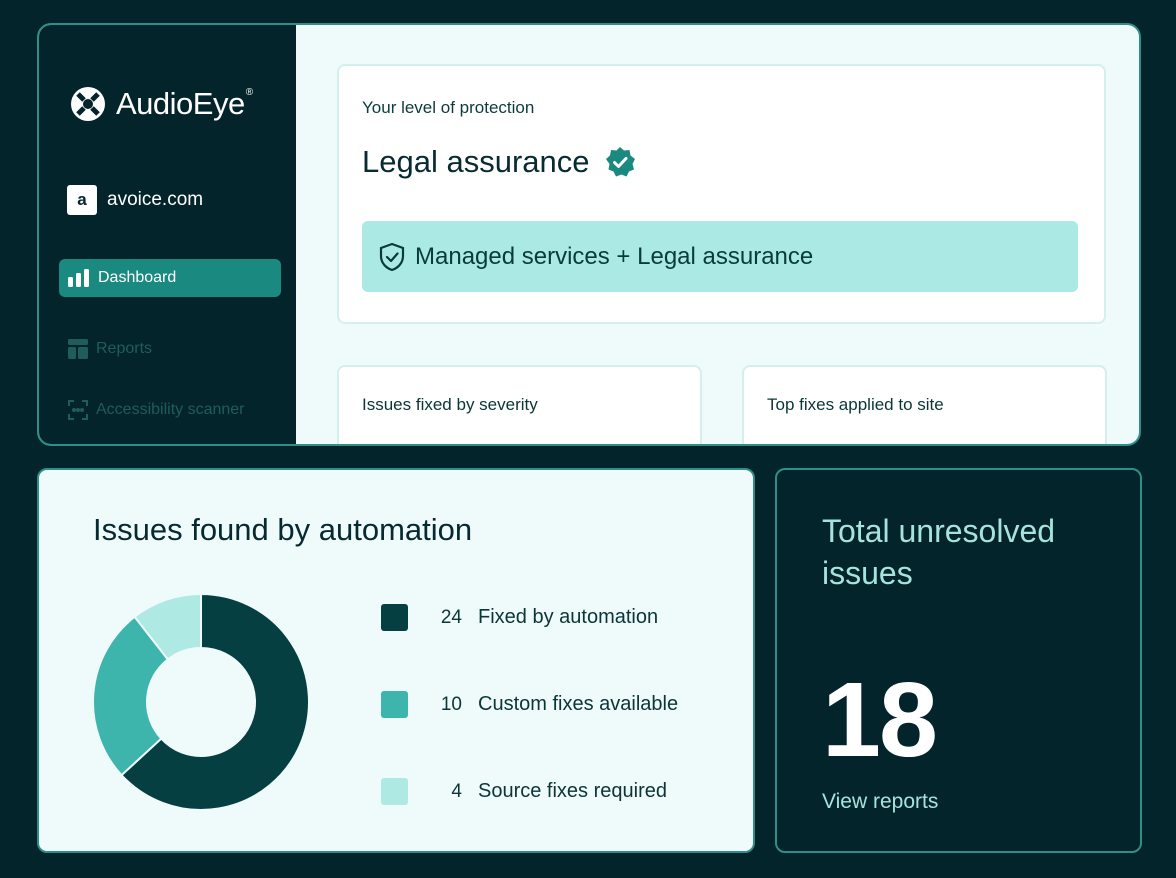 The width and height of the screenshot is (1176, 878). I want to click on shield-check-icon, so click(392, 256).